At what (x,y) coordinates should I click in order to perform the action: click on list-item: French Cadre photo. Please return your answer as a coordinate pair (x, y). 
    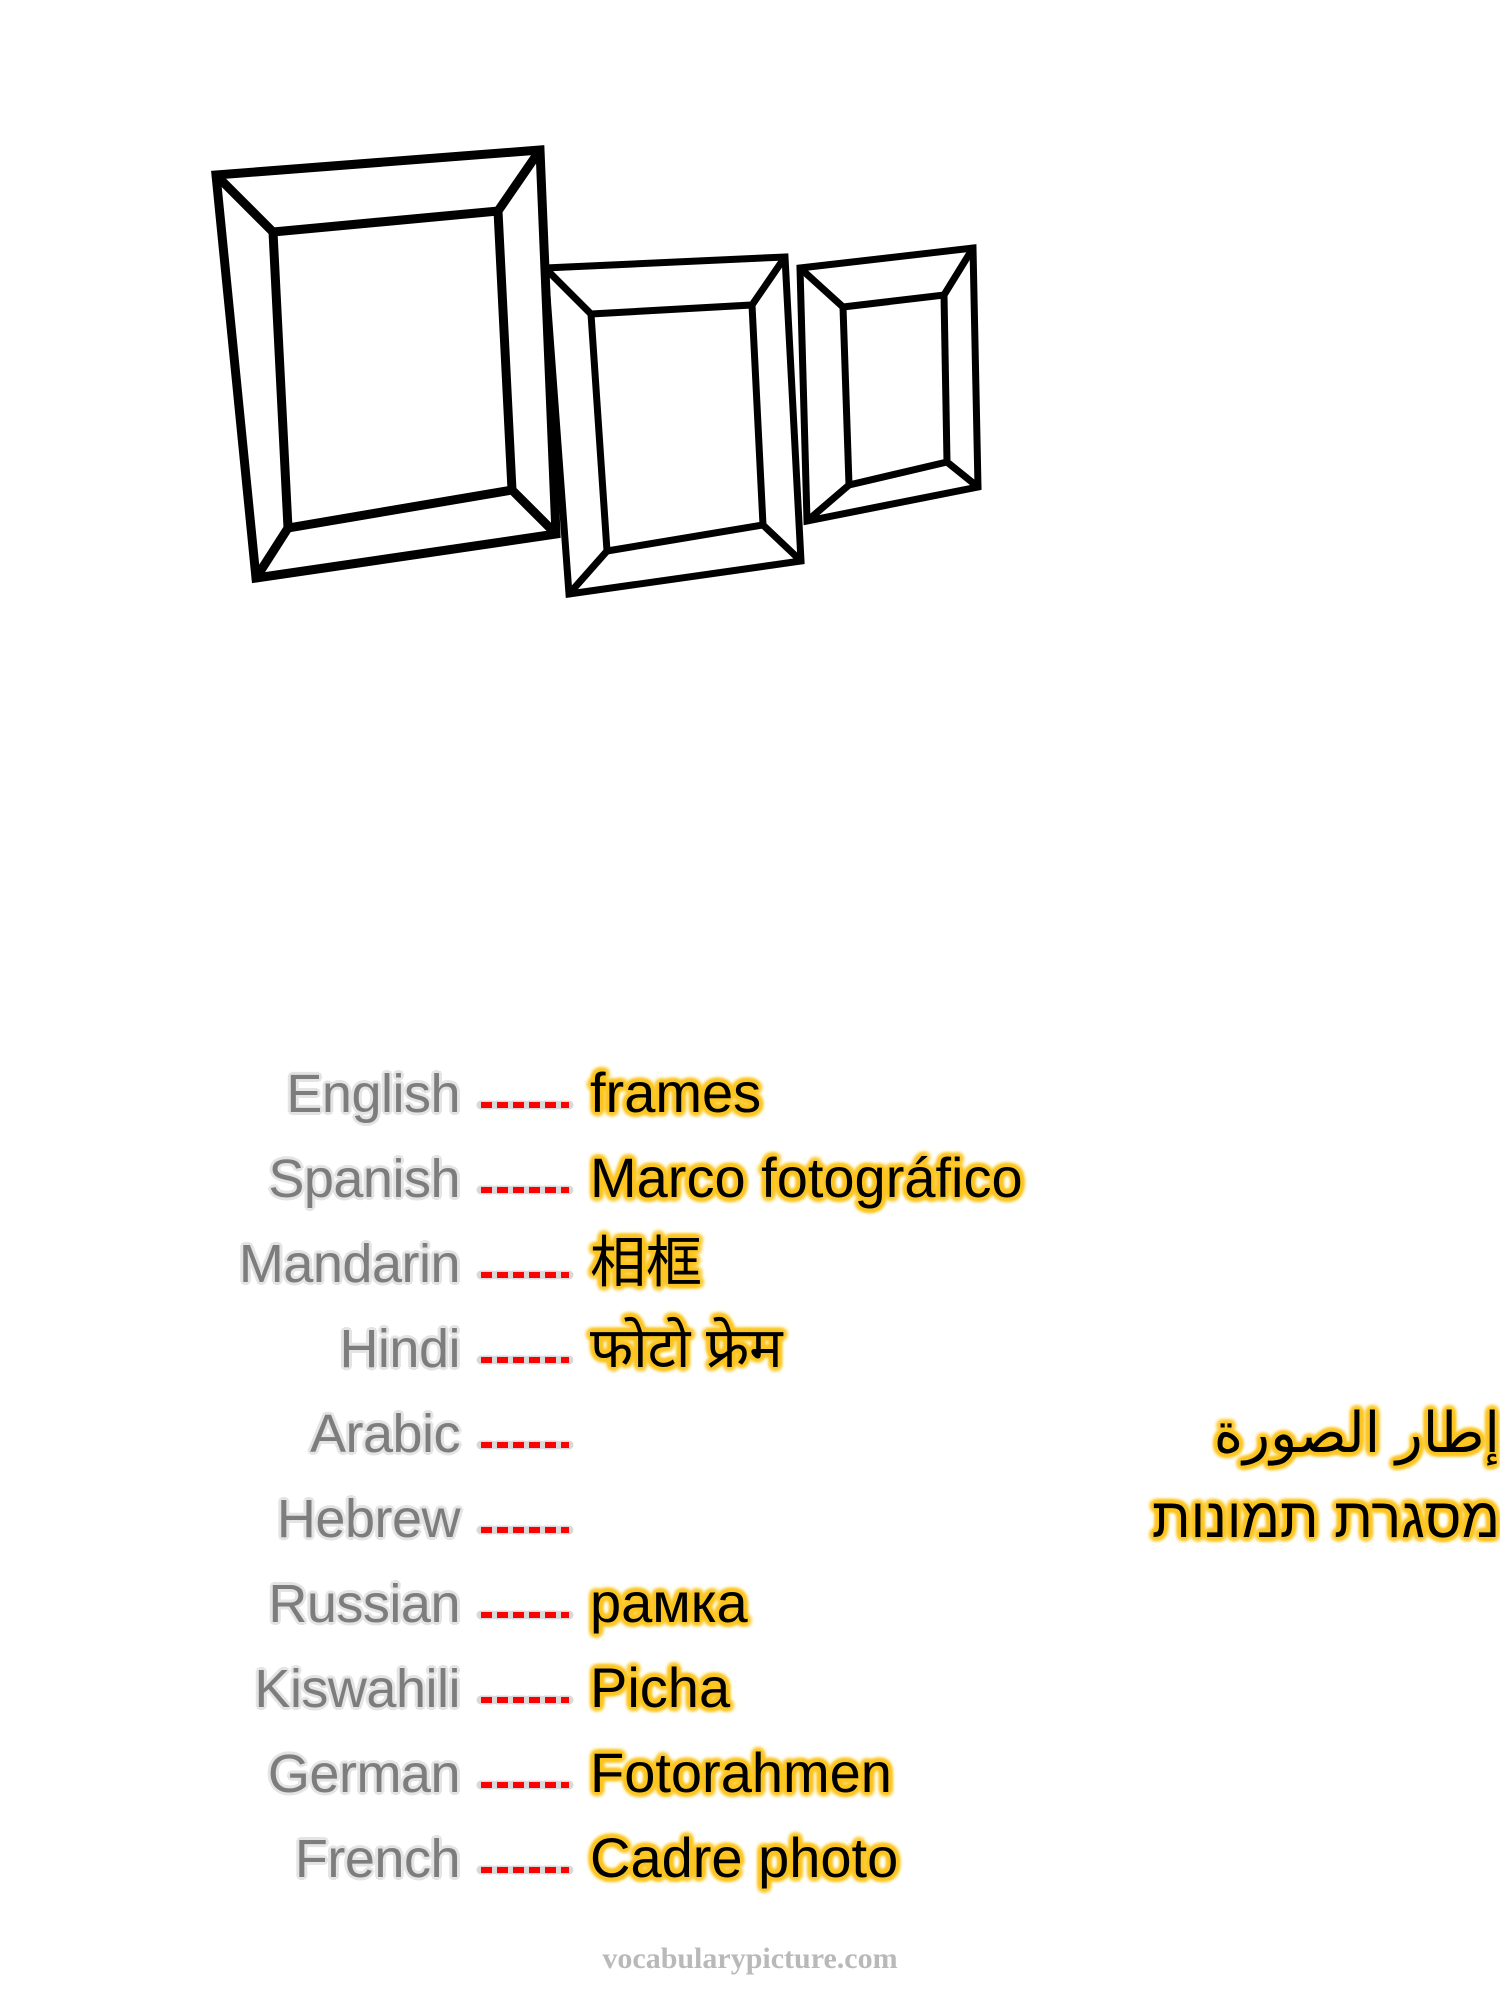
    Looking at the image, I should click on (750, 1857).